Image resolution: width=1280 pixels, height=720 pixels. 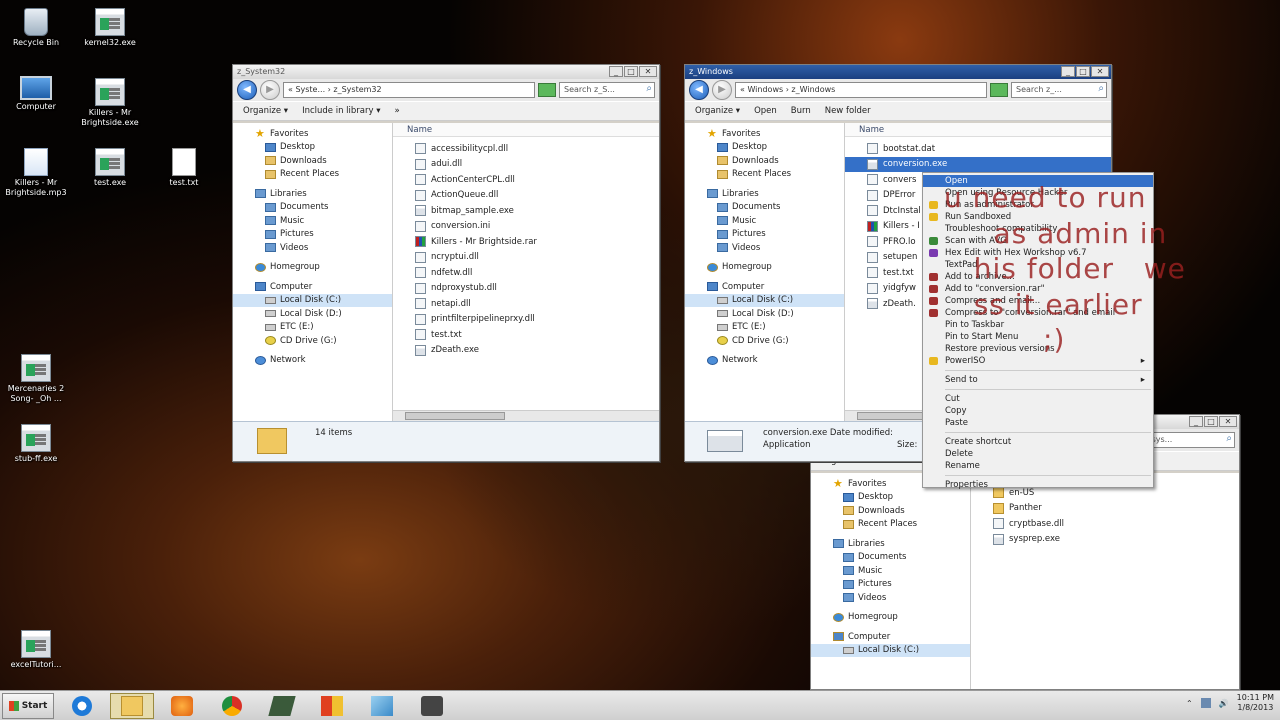 I want to click on list-item: ndproxystub.dll, so click(x=526, y=289).